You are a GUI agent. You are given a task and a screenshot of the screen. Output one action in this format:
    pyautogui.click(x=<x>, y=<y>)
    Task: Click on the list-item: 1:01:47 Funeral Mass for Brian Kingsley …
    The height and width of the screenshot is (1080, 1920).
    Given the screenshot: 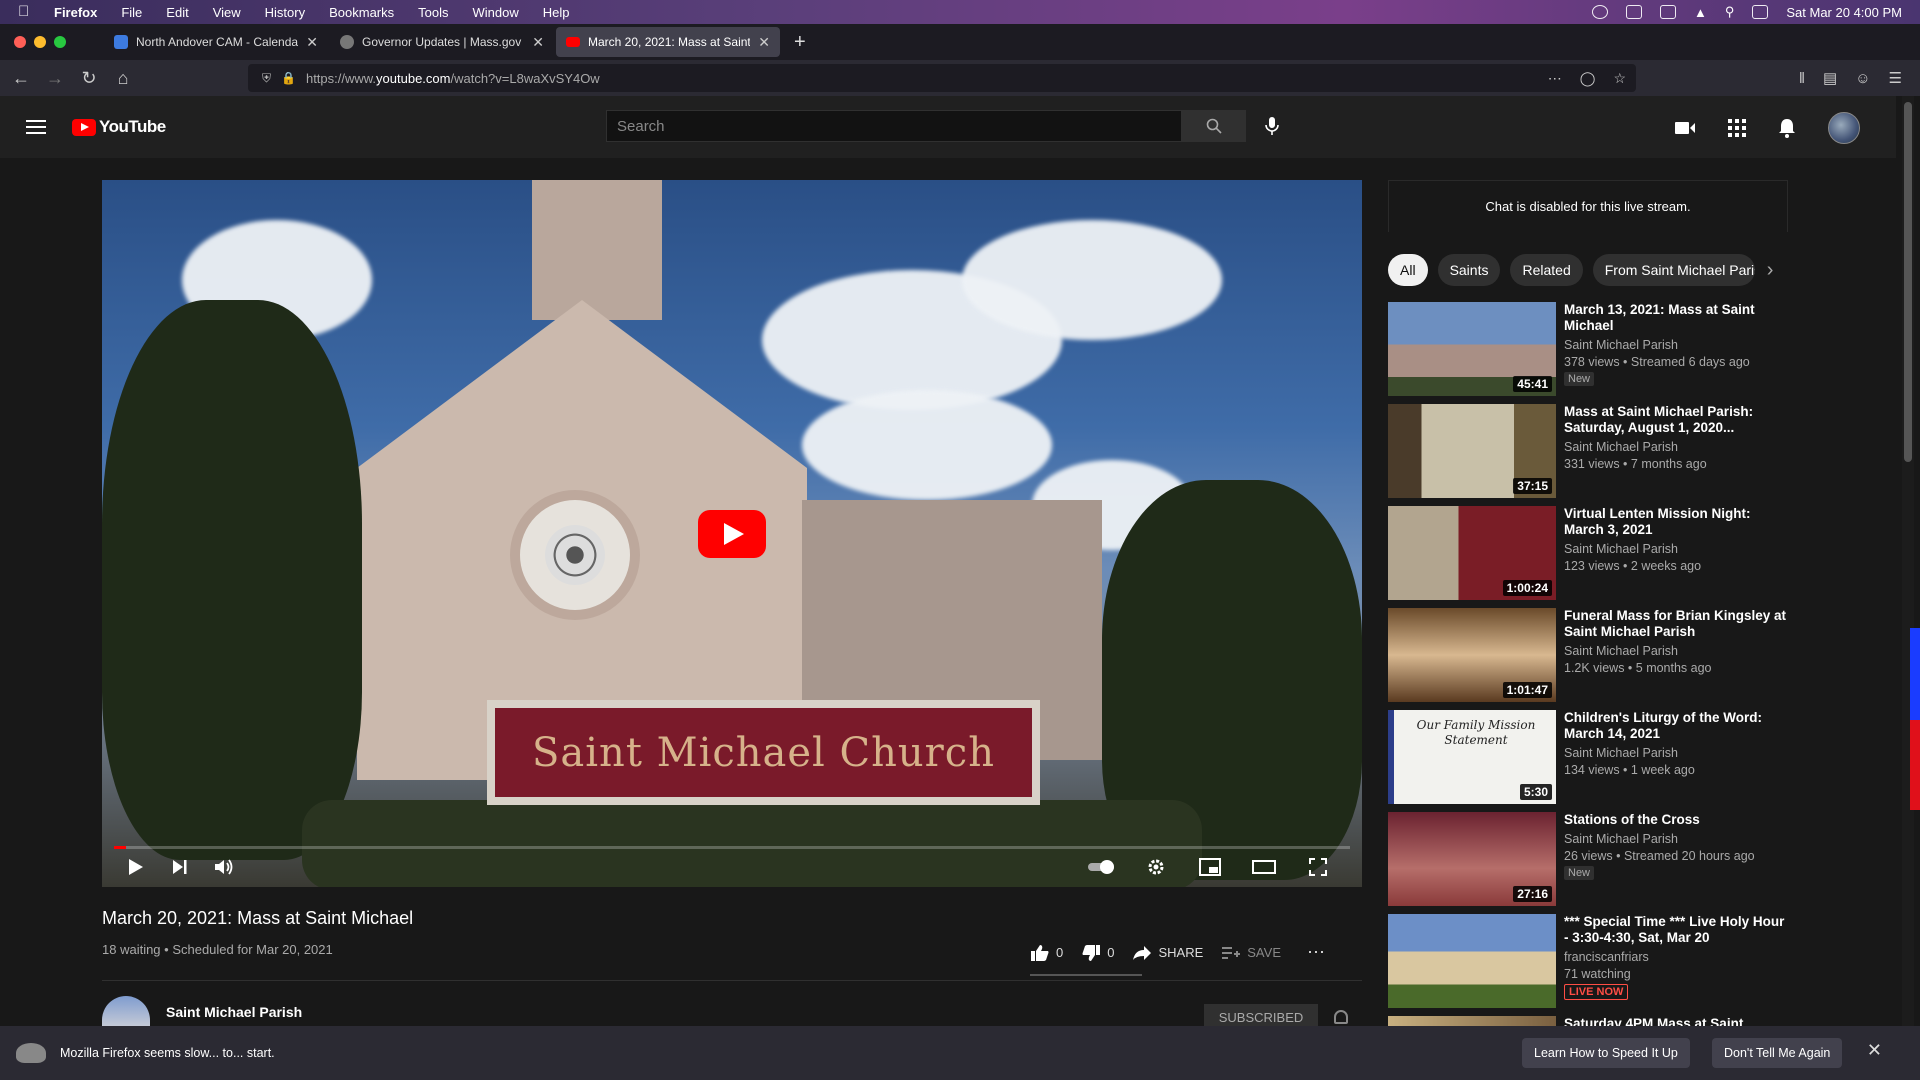 What is the action you would take?
    pyautogui.click(x=1589, y=659)
    